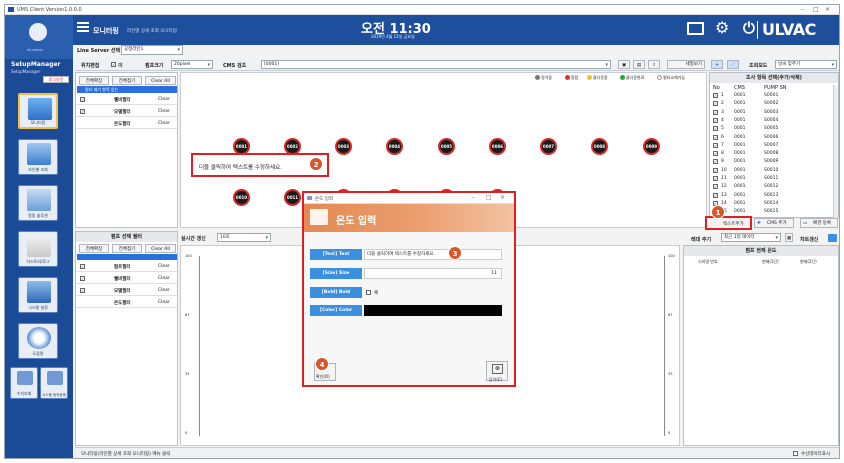 Image resolution: width=844 pixels, height=463 pixels. I want to click on dialog-minimize-button: –, so click(473, 197).